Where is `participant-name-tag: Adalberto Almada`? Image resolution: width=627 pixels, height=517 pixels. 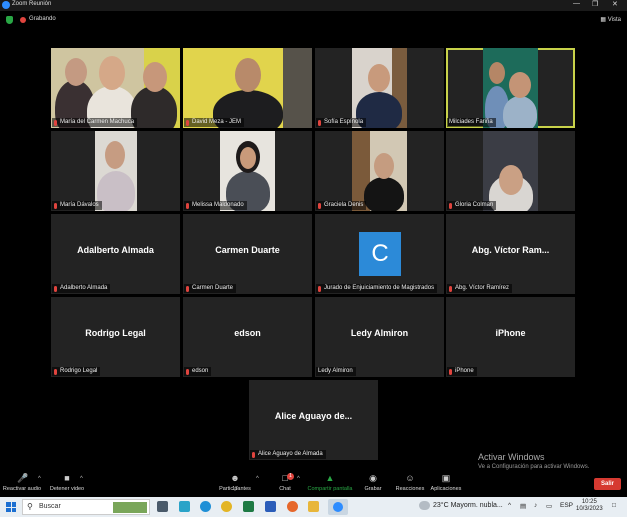
participant-name-tag: Adalberto Almada is located at coordinates (81, 288).